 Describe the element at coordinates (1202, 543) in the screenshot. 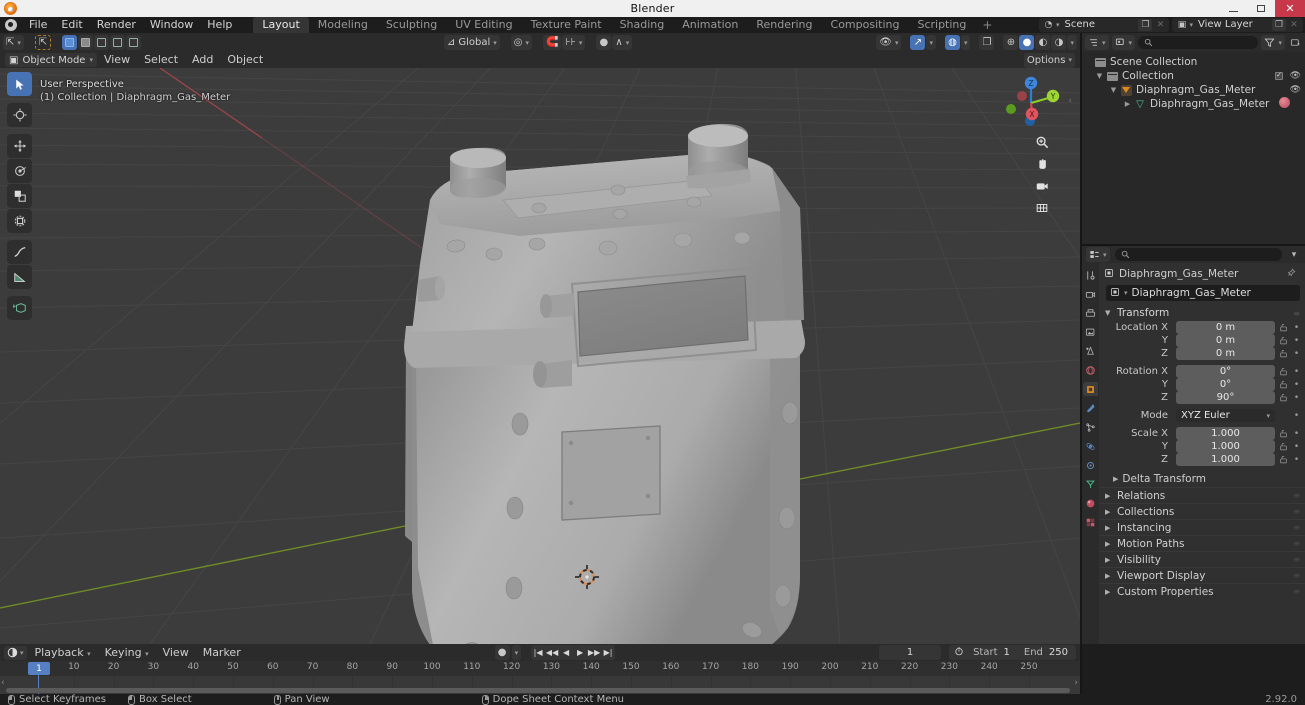

I see `panel-motion-paths: ▶ Motion Paths ≡` at that location.